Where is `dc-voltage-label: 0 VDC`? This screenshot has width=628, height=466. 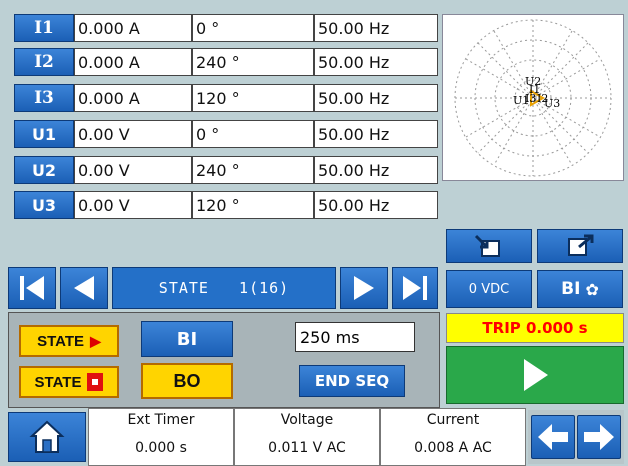 dc-voltage-label: 0 VDC is located at coordinates (489, 289).